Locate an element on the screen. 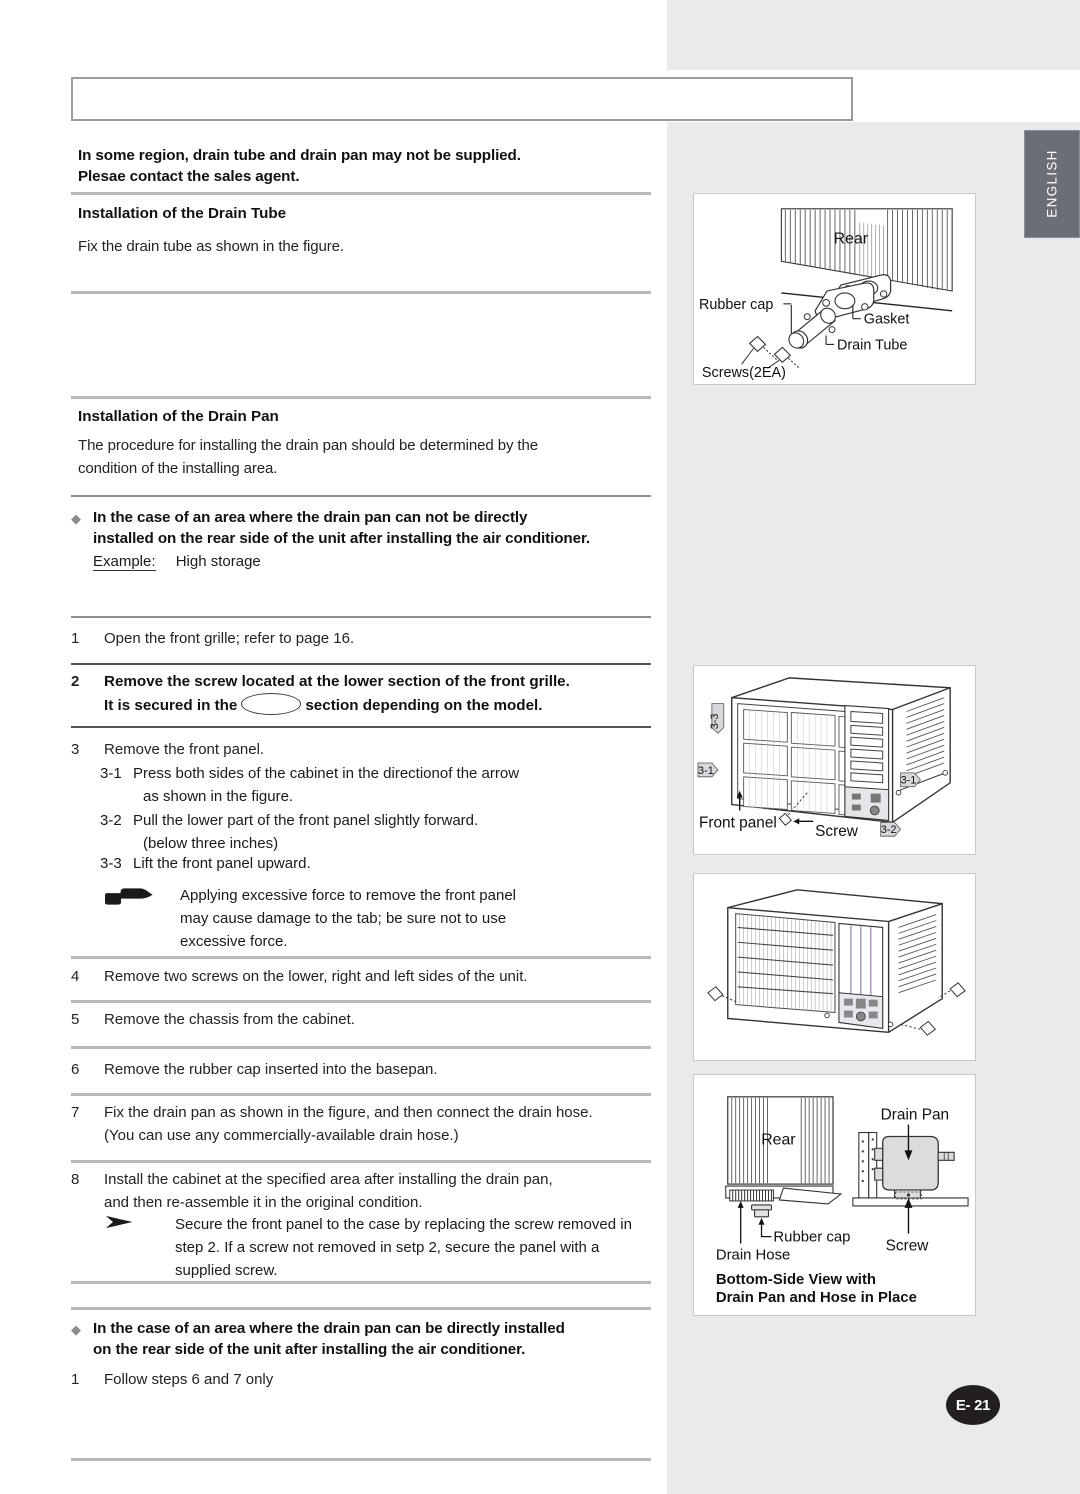  fig1-label-screws: Screws(2EA) is located at coordinates (744, 373).